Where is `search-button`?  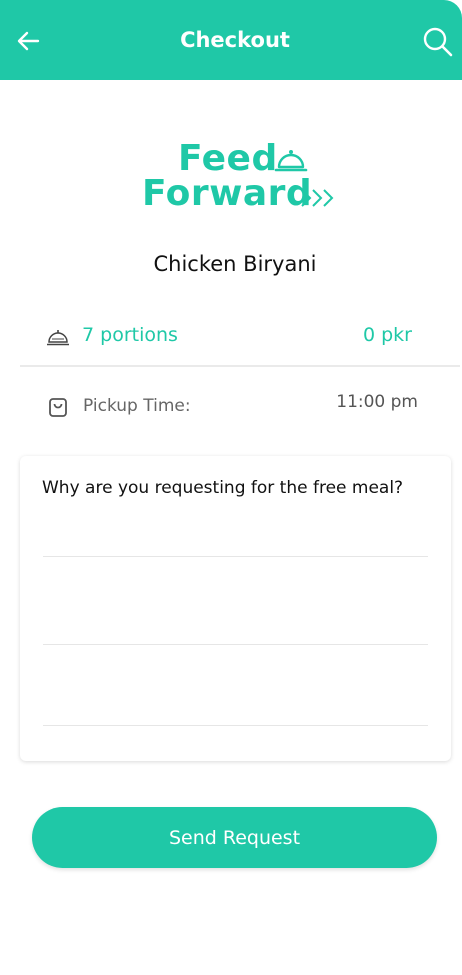 search-button is located at coordinates (438, 42).